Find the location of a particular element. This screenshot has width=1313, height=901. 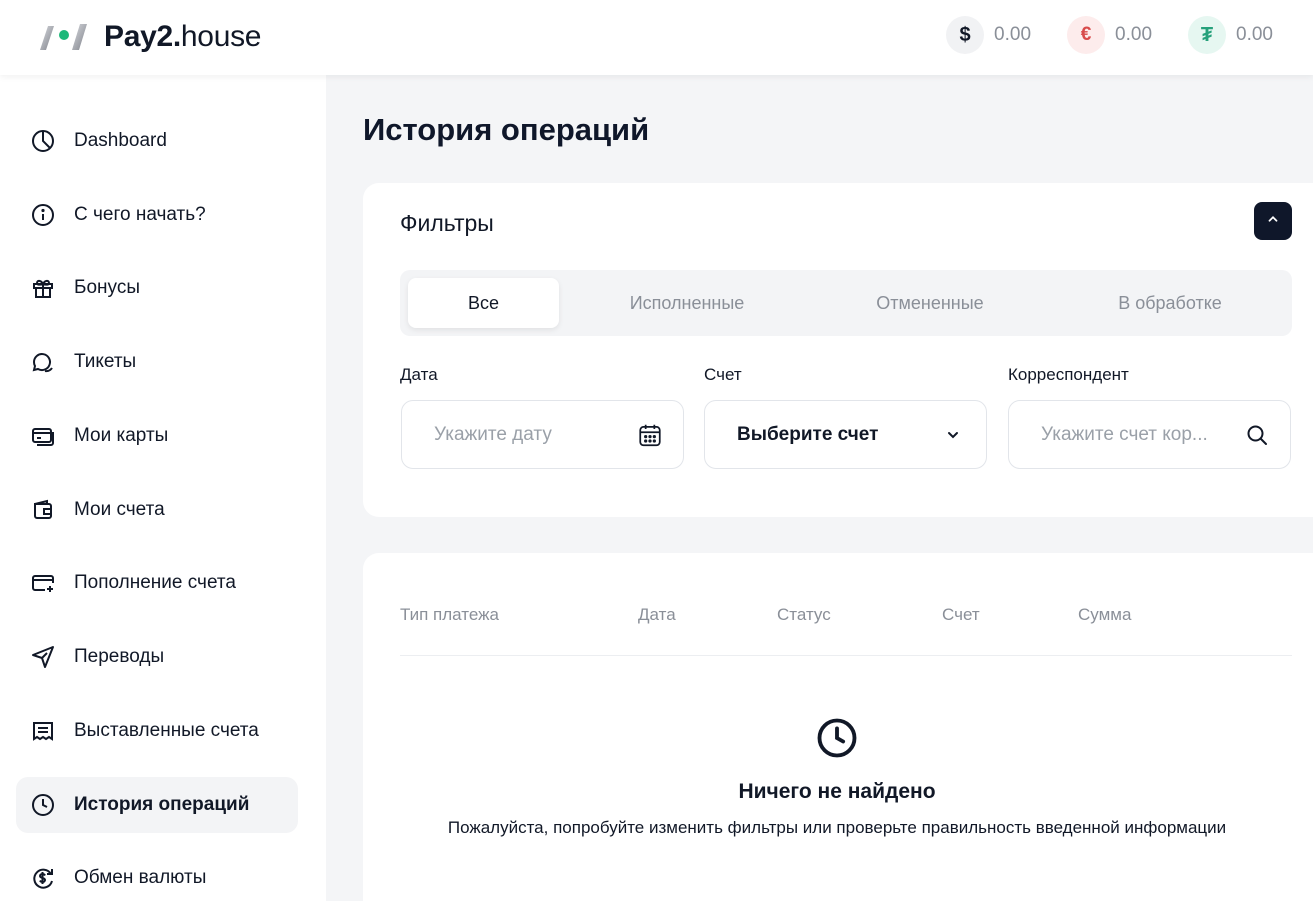

sidebar-item-label: С чего начать? is located at coordinates (140, 214).